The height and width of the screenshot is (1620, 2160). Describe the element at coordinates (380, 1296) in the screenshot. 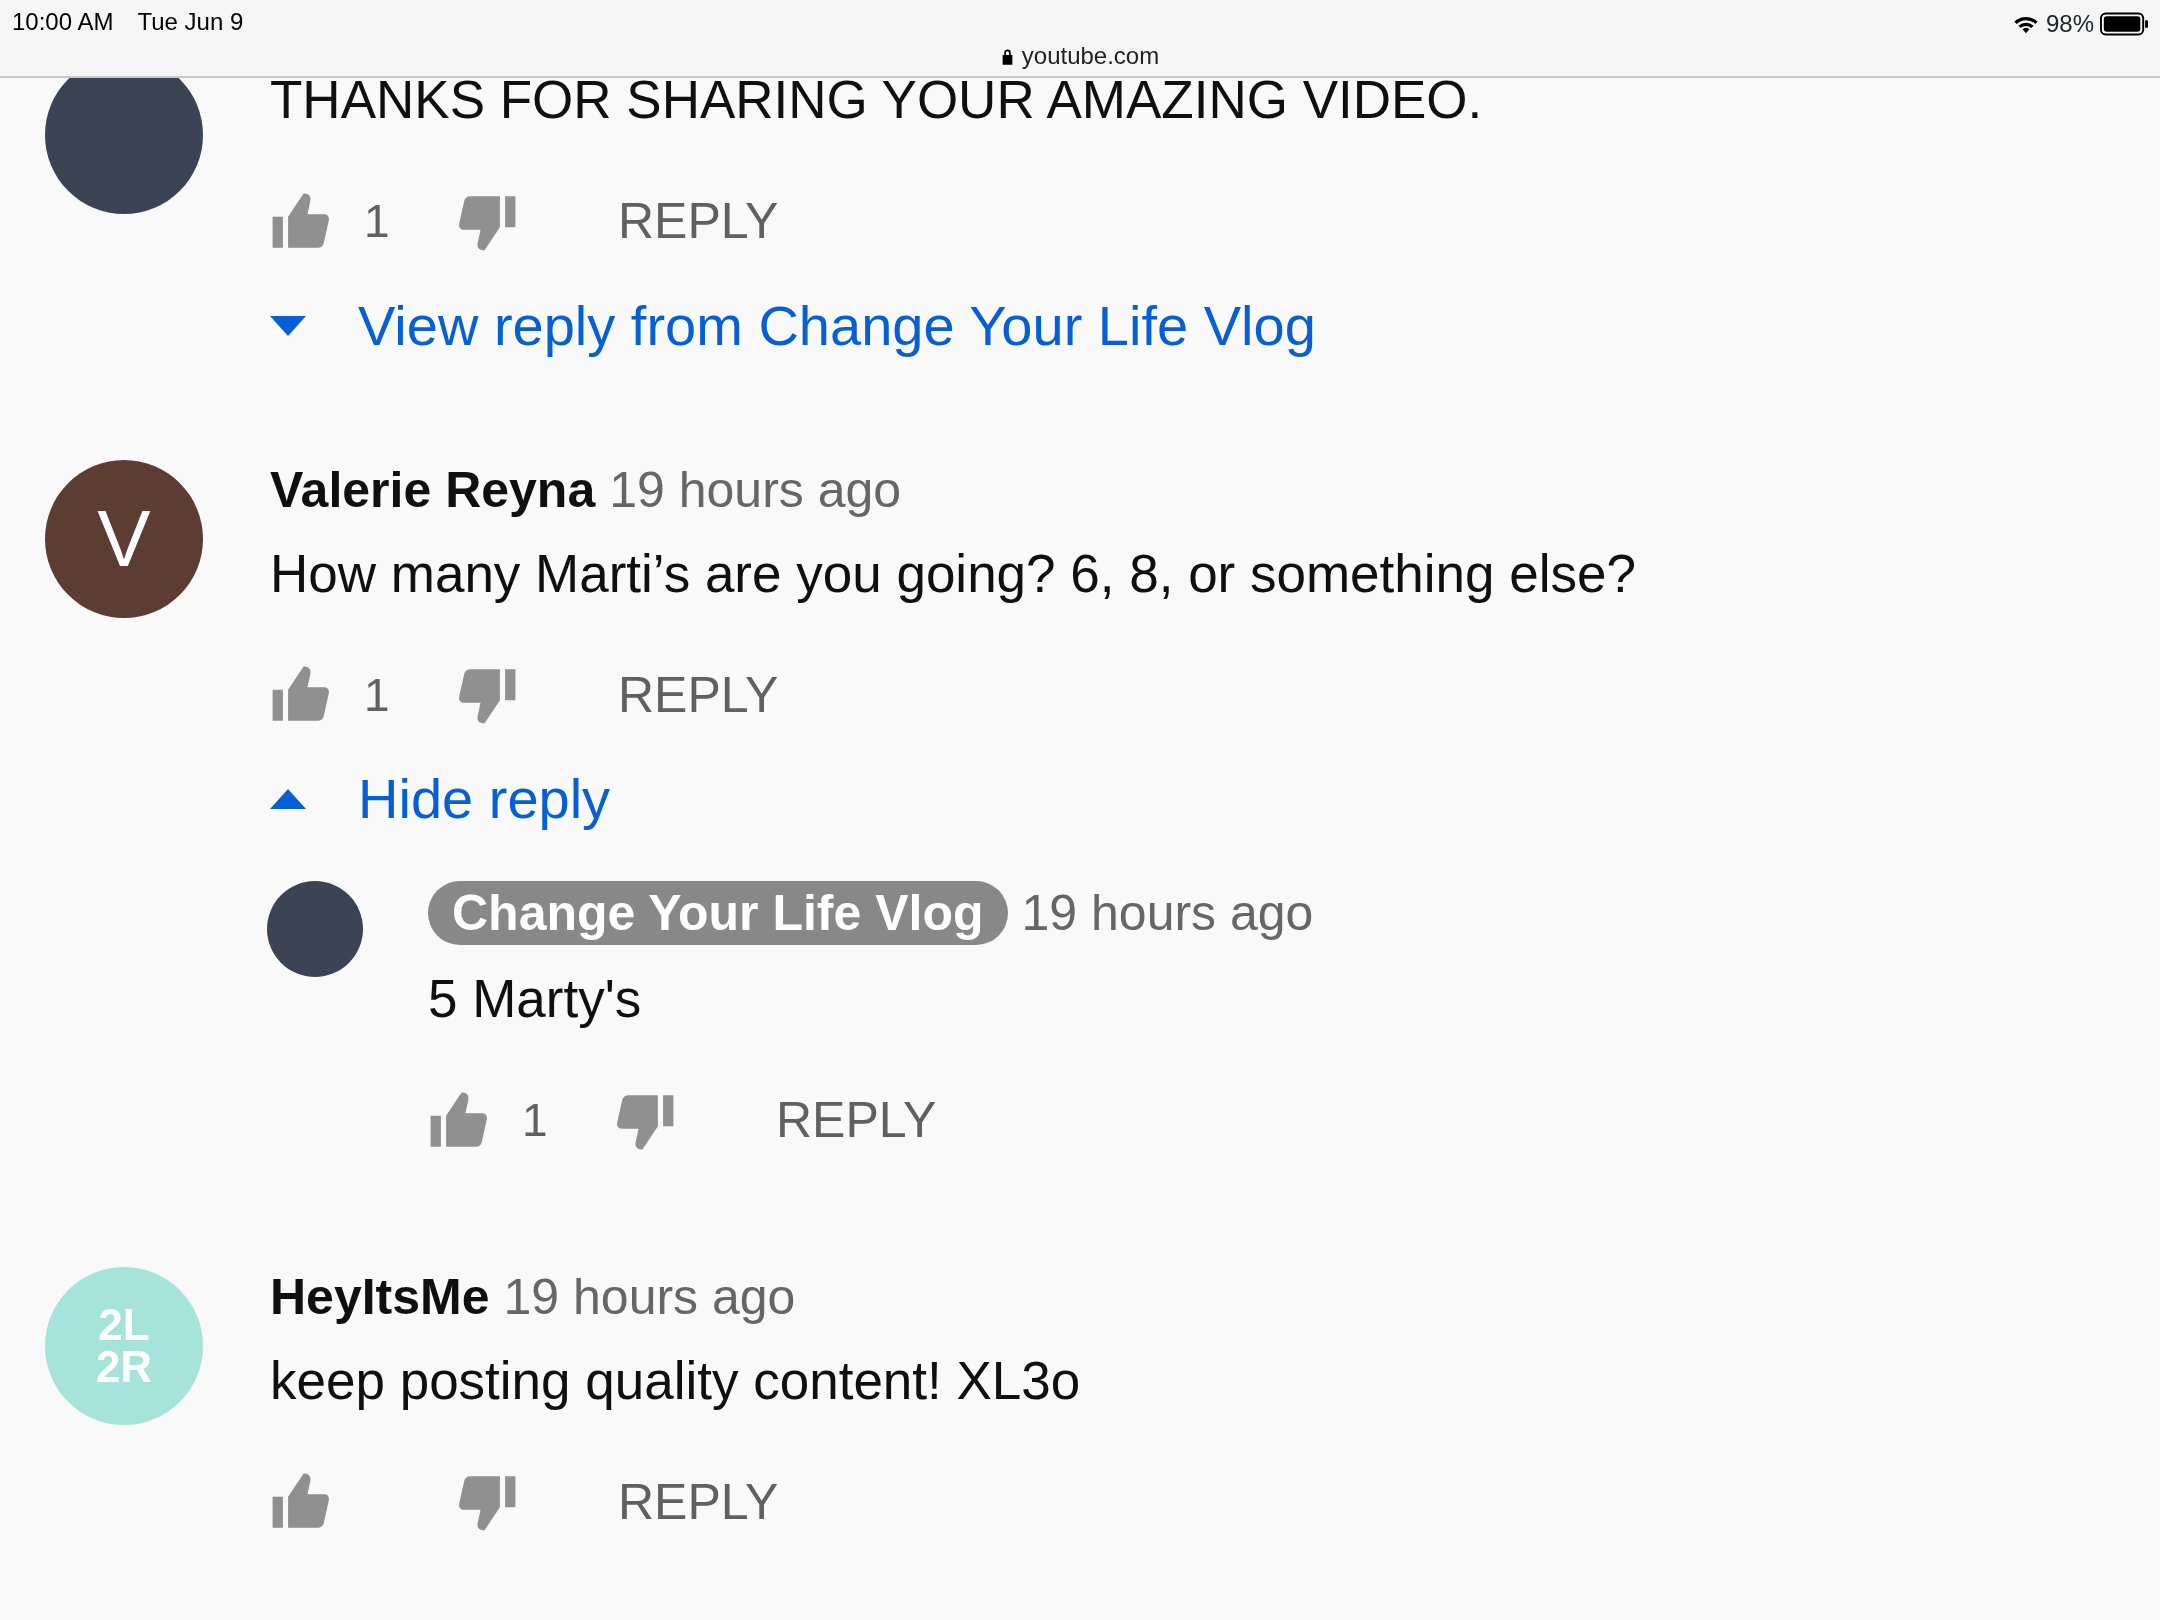

I see `author-name: HeyItsMe` at that location.